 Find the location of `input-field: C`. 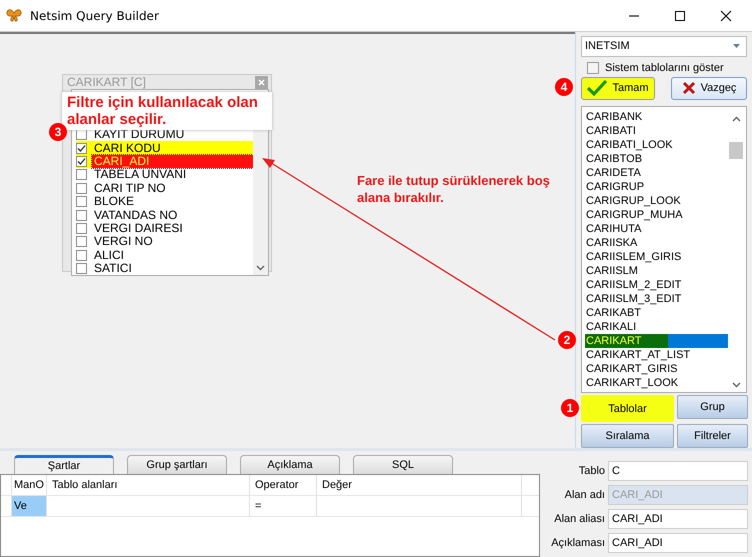

input-field: C is located at coordinates (678, 471).